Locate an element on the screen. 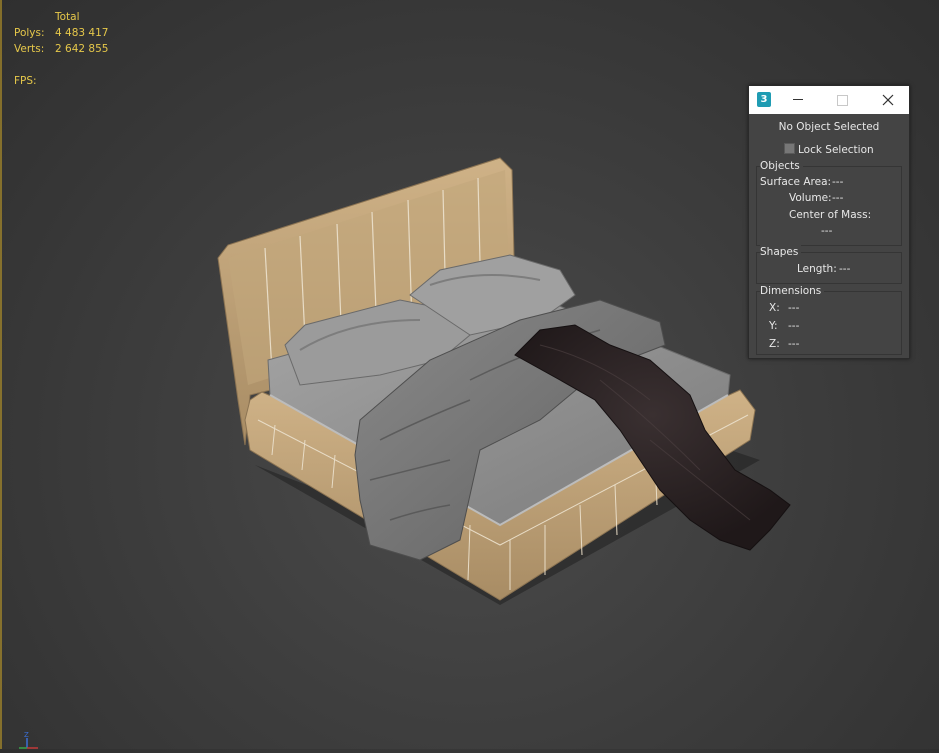 Image resolution: width=939 pixels, height=753 pixels. dialog-titlebar: 3 is located at coordinates (829, 100).